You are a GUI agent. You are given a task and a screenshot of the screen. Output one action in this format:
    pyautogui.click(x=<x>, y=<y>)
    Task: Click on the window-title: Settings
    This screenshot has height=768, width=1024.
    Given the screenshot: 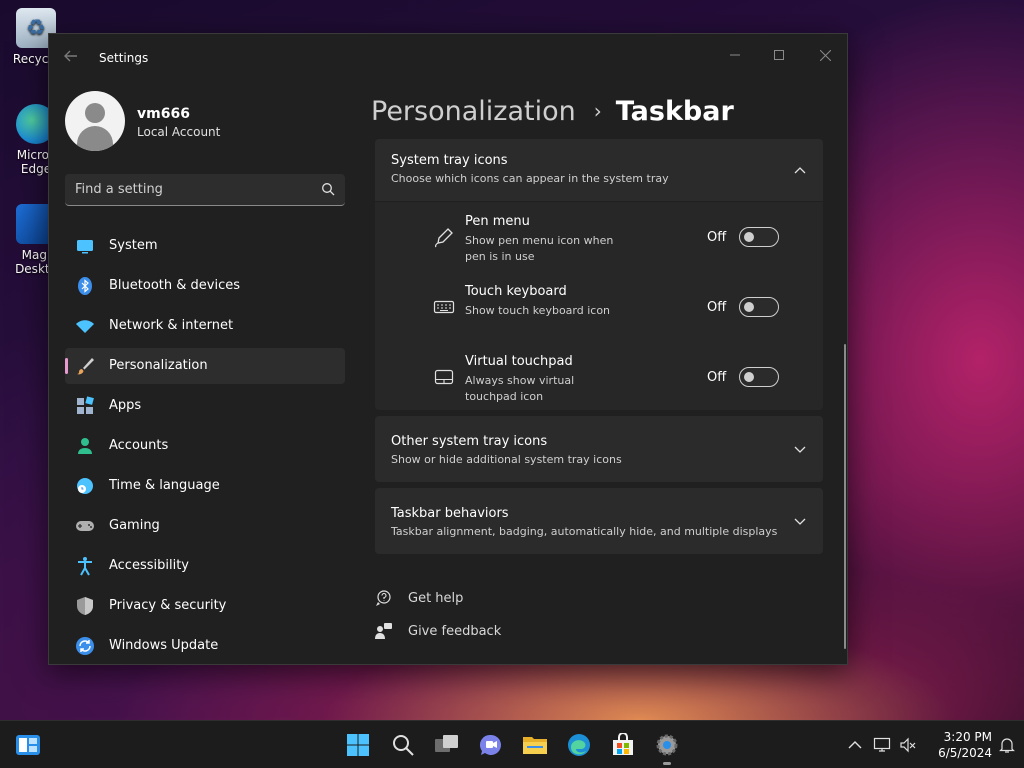 What is the action you would take?
    pyautogui.click(x=124, y=58)
    